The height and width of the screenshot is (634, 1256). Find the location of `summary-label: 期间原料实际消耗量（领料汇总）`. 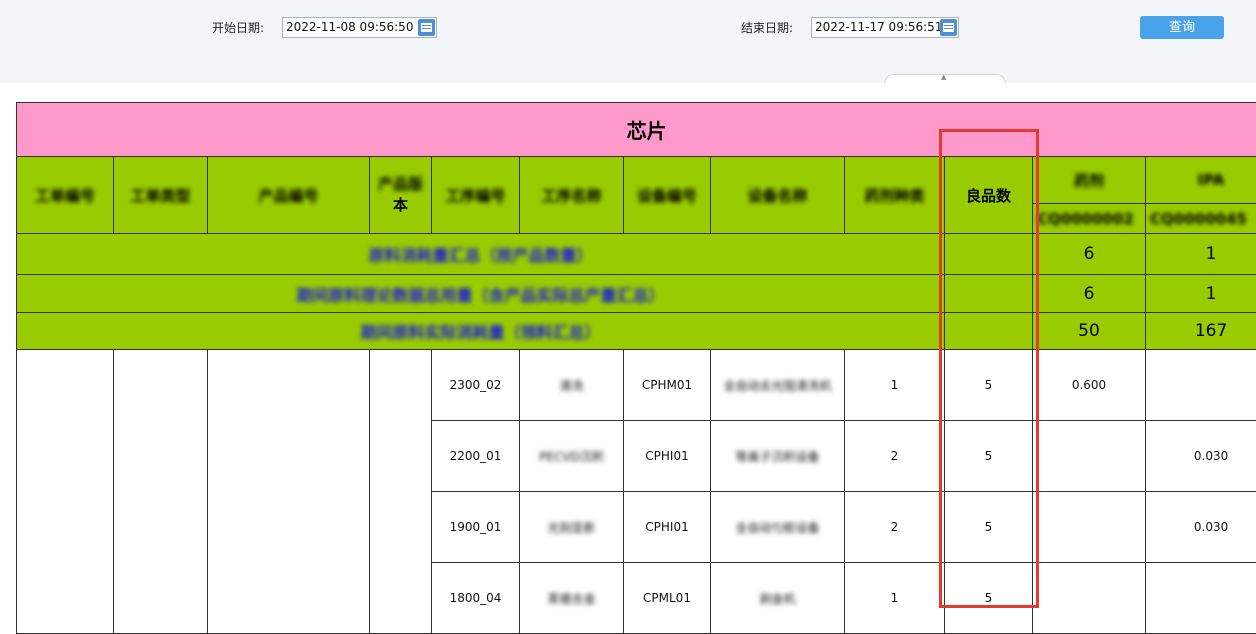

summary-label: 期间原料实际消耗量（领料汇总） is located at coordinates (480, 331).